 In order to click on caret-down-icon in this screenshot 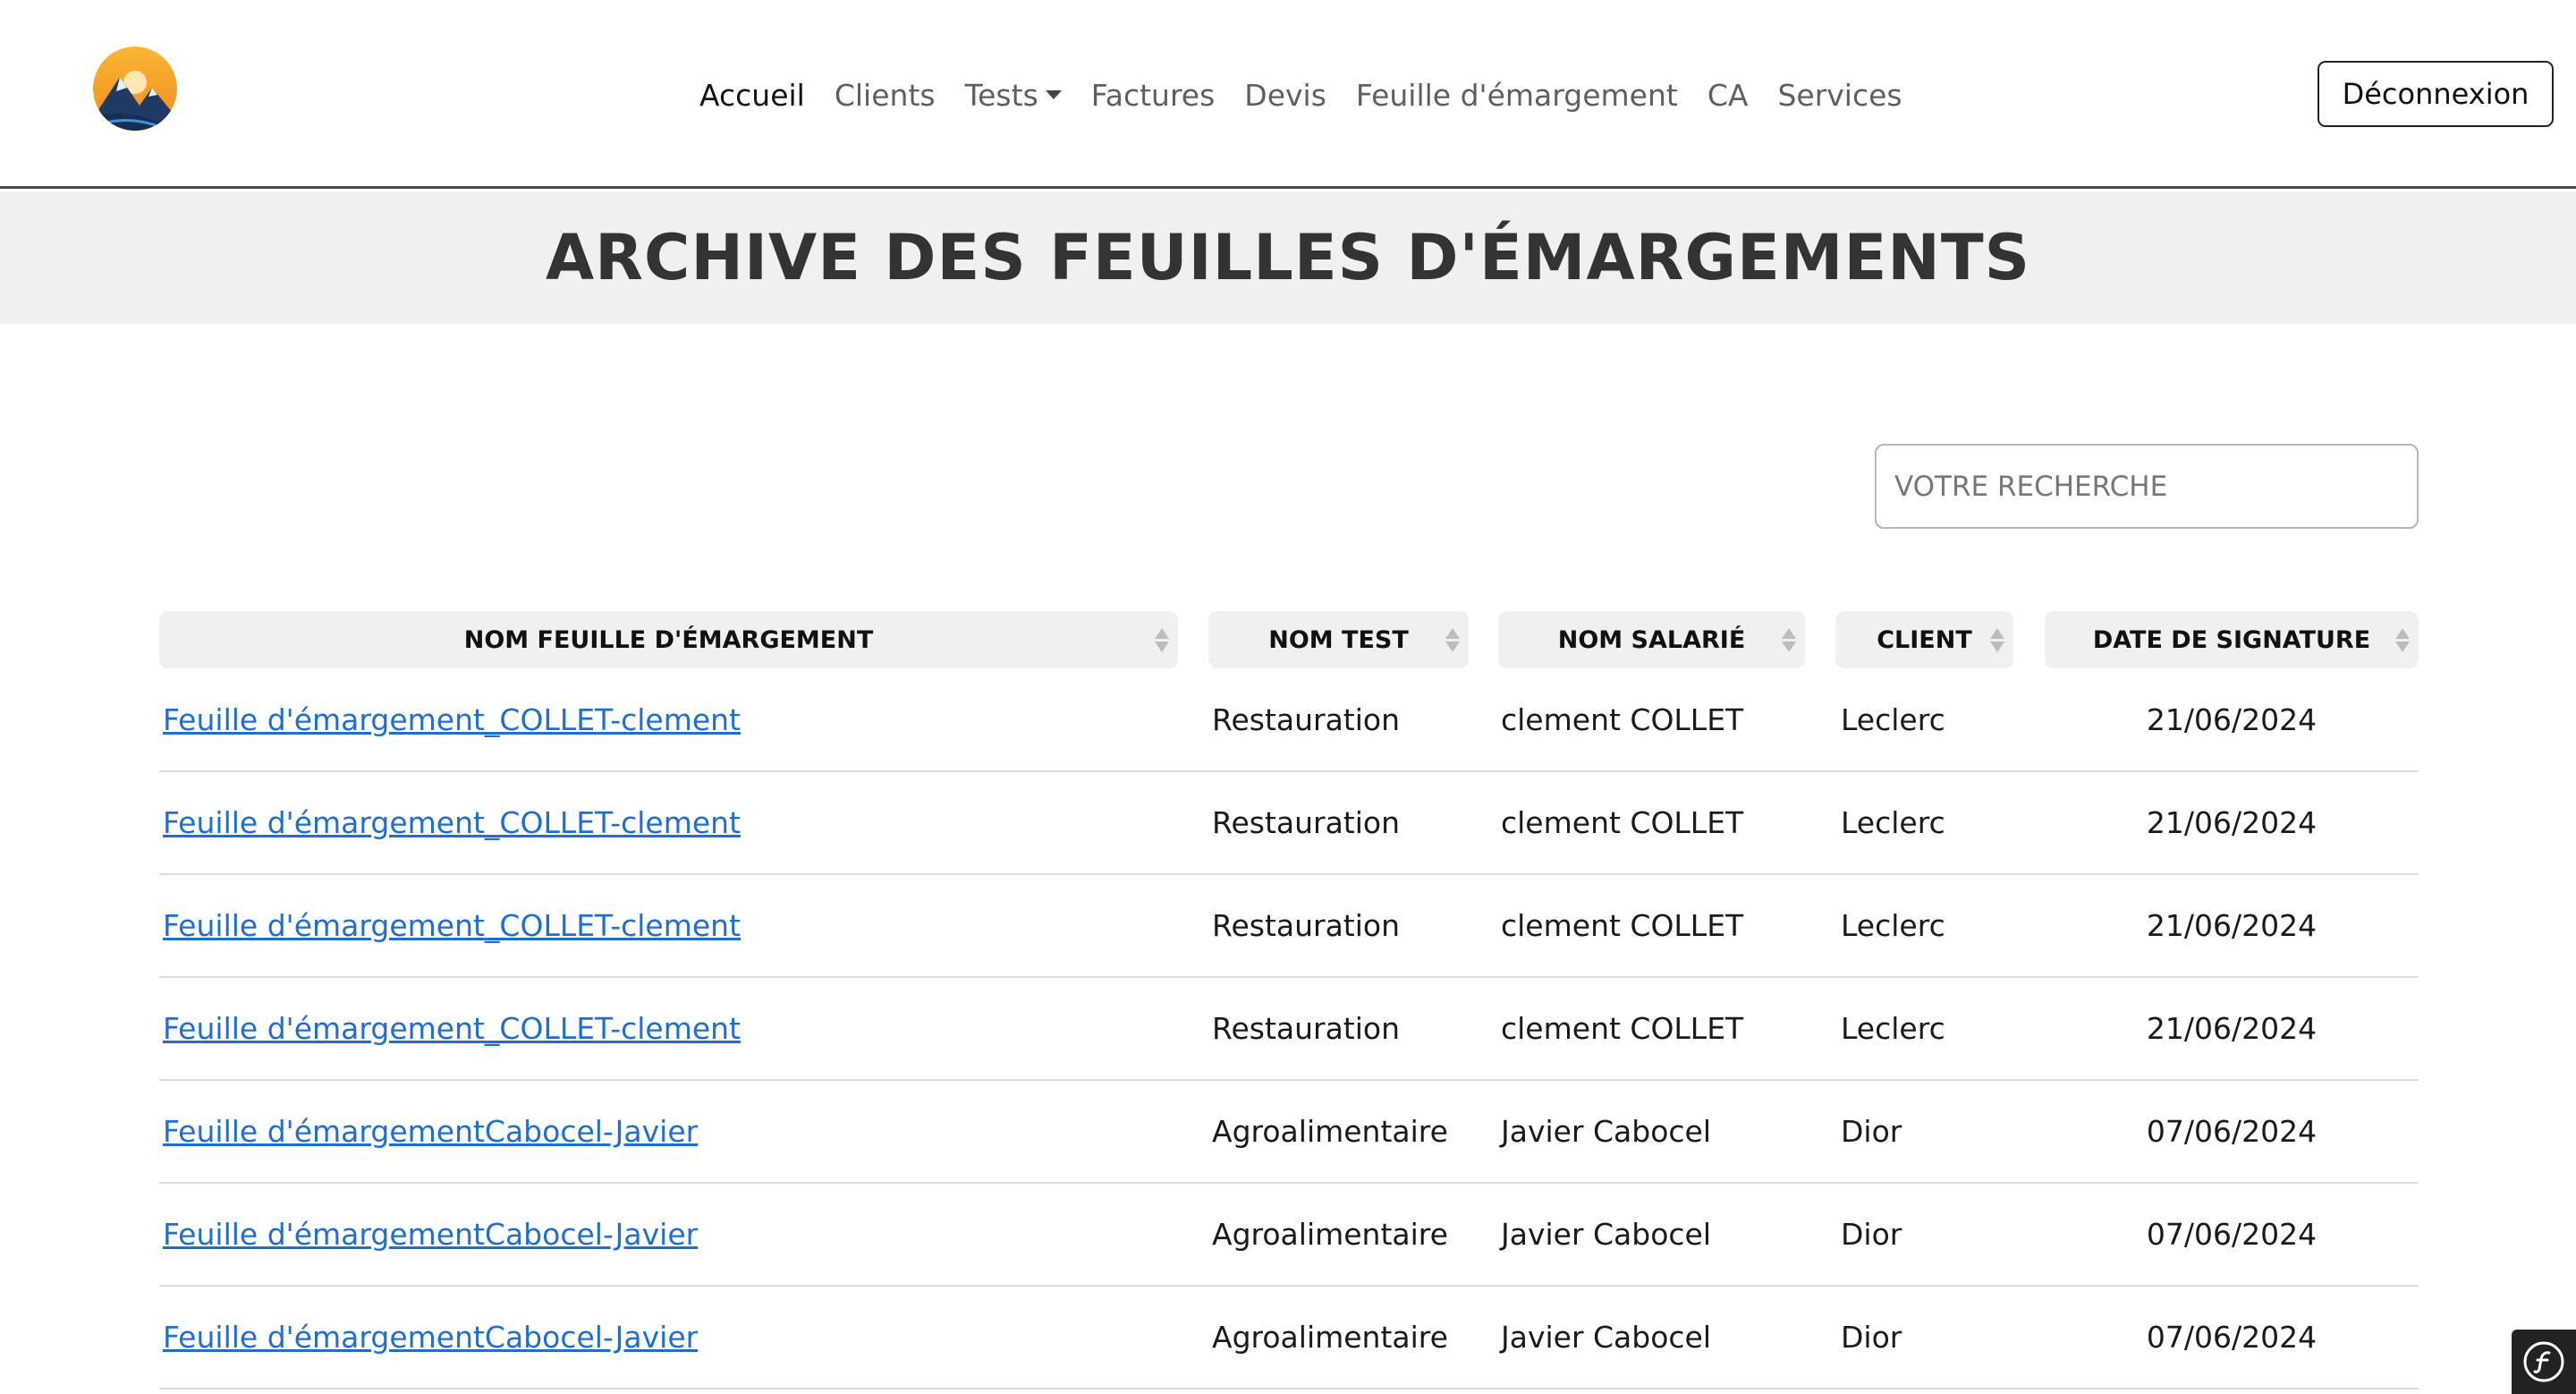, I will do `click(1053, 94)`.